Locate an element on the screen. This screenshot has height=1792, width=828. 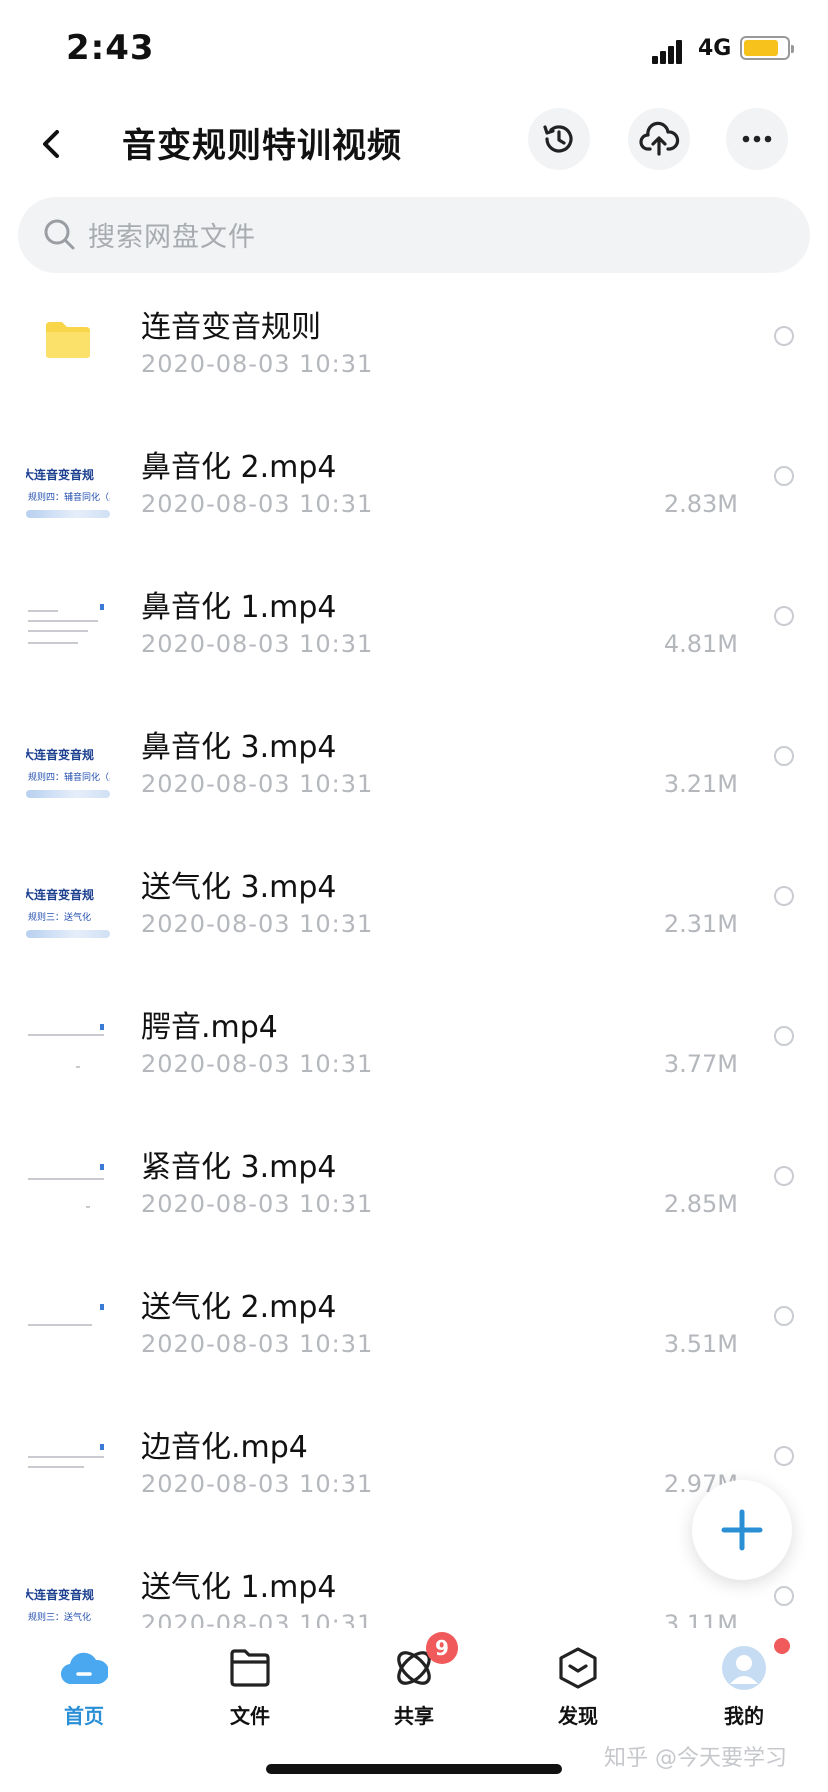
file-name: 鼻音化 3.mp4 is located at coordinates (239, 747).